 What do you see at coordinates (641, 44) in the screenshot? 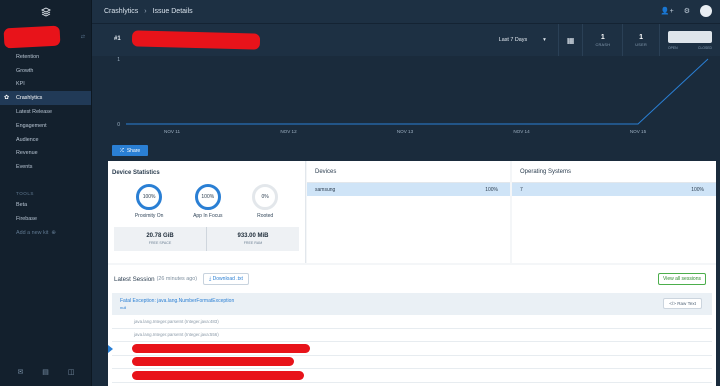
I see `user-count-label: USER` at bounding box center [641, 44].